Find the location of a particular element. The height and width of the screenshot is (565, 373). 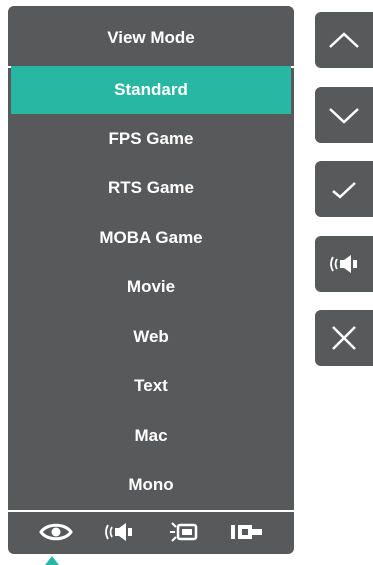

confirm-button is located at coordinates (344, 189).